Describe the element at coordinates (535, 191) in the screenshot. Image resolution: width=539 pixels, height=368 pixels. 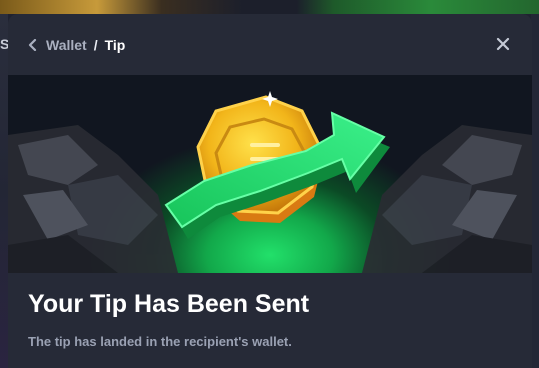
I see `background-right-edge` at that location.